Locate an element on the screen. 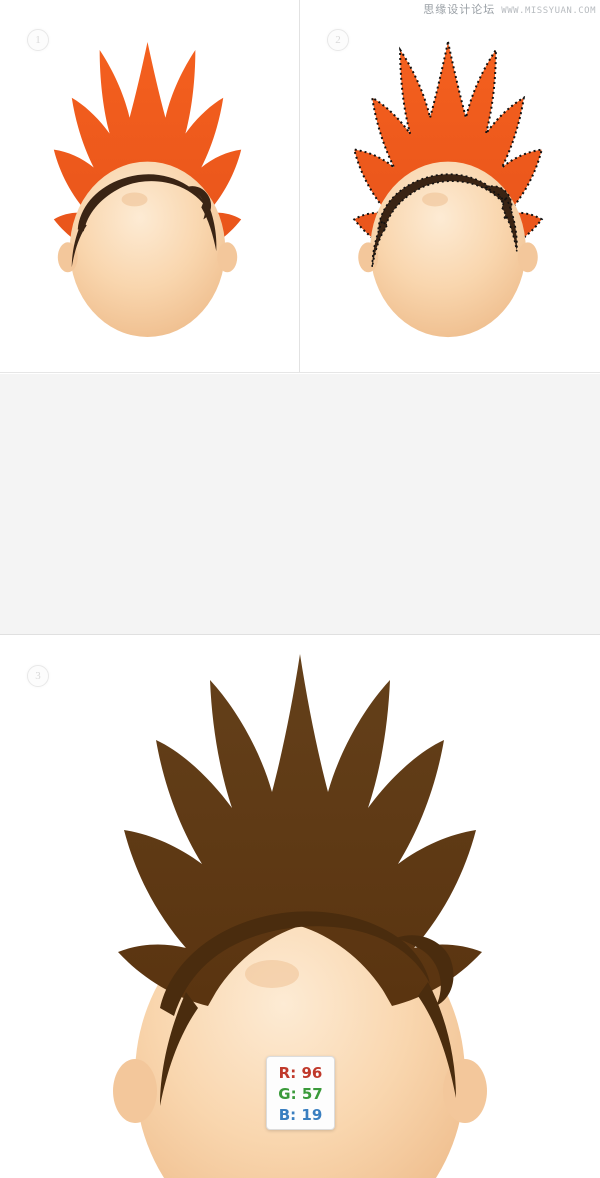 Image resolution: width=600 pixels, height=1178 pixels. rgb-color-readout: R: 96 G: 57 B: 19 is located at coordinates (300, 1093).